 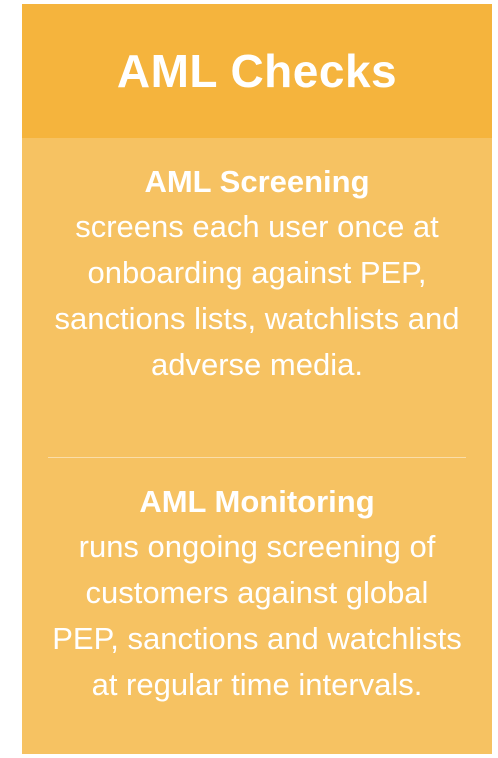 What do you see at coordinates (257, 181) in the screenshot?
I see `aml-screening-heading: AML Screening` at bounding box center [257, 181].